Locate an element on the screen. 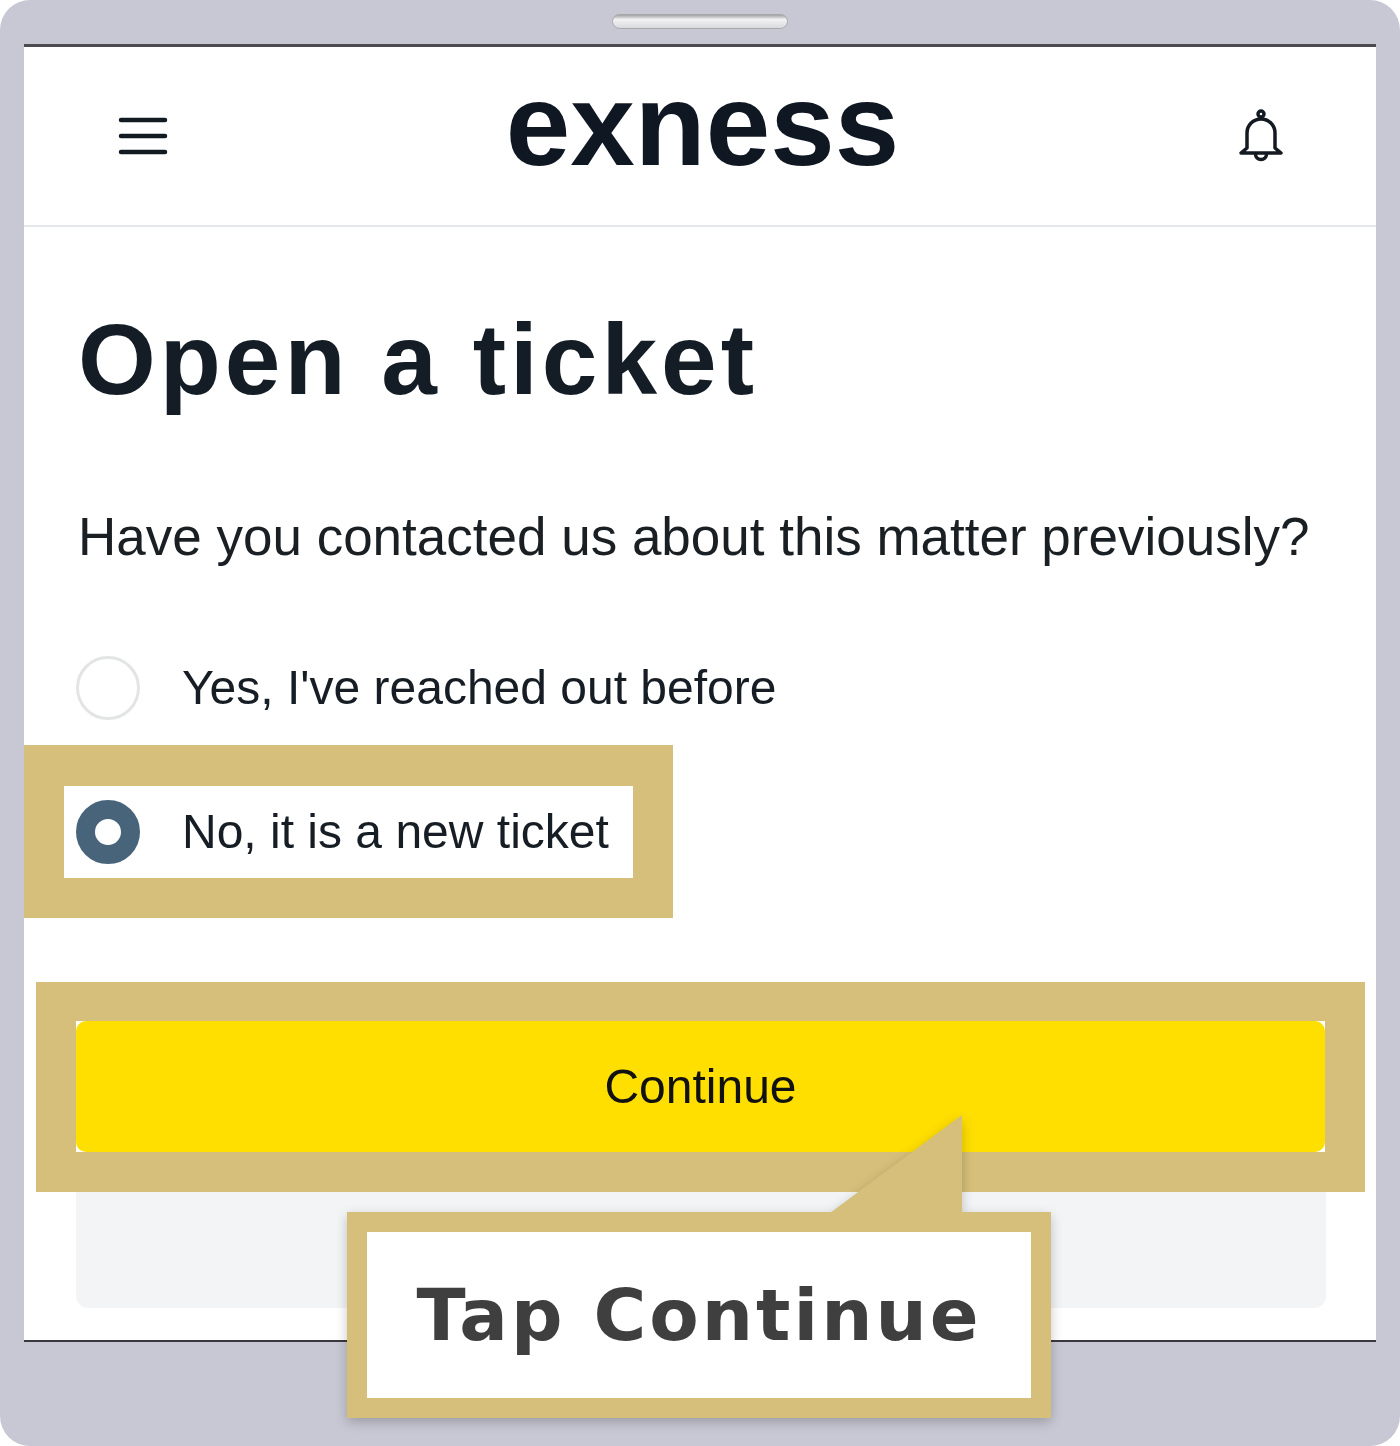 The image size is (1400, 1446). callout-text: Tap Continue is located at coordinates (699, 1315).